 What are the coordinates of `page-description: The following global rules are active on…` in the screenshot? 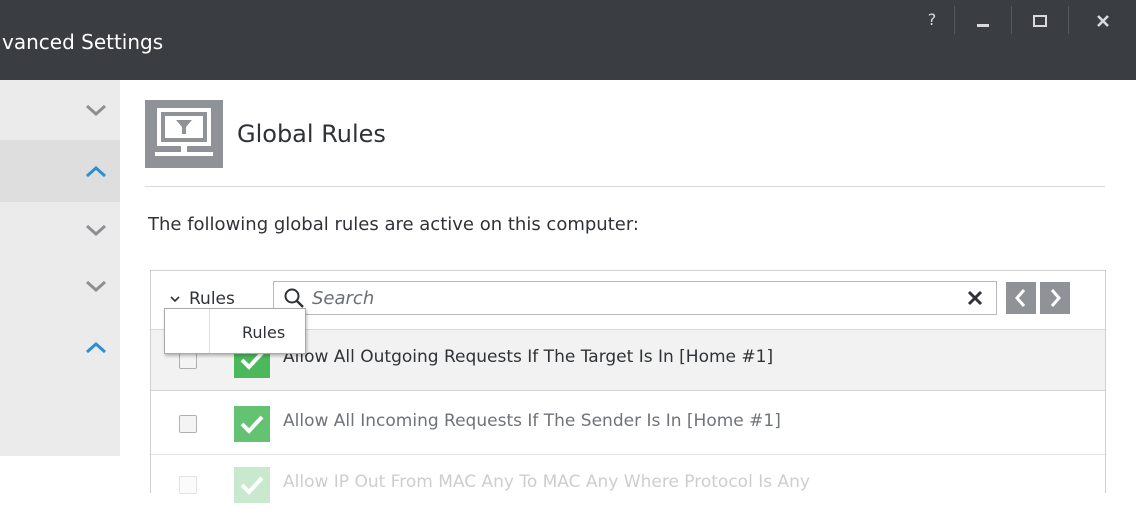 It's located at (393, 224).